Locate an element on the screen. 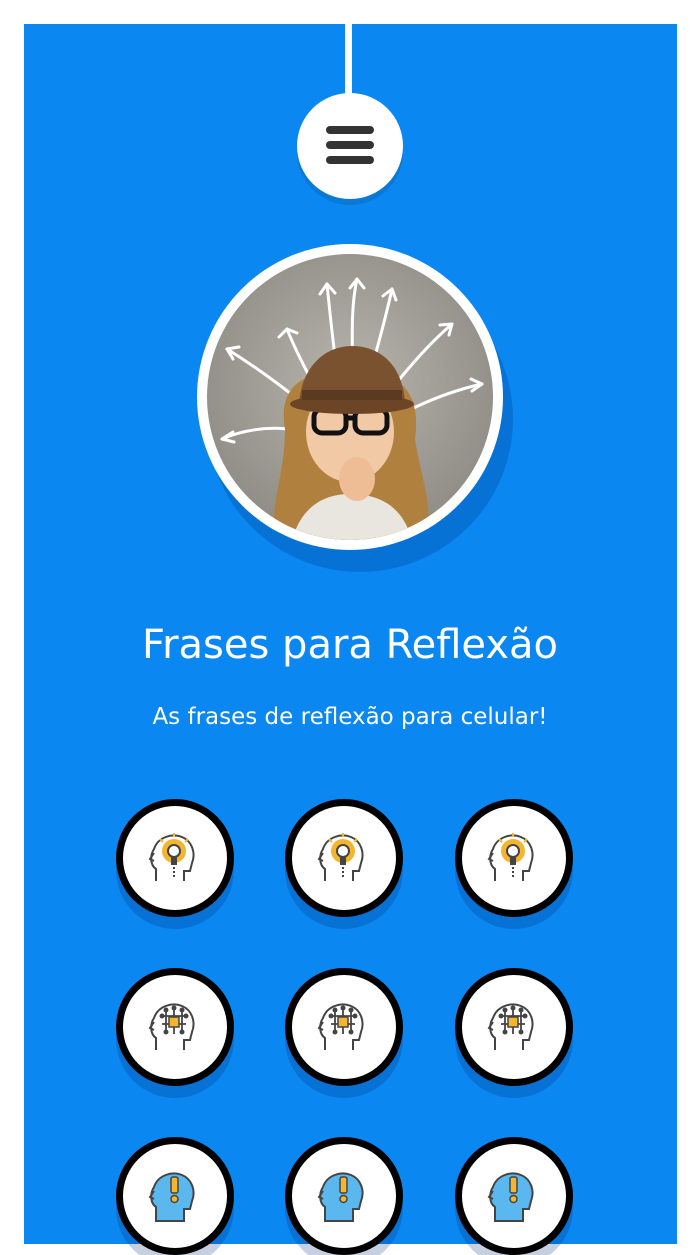  page-subtitle: As frases de reflexão para celular! is located at coordinates (350, 717).